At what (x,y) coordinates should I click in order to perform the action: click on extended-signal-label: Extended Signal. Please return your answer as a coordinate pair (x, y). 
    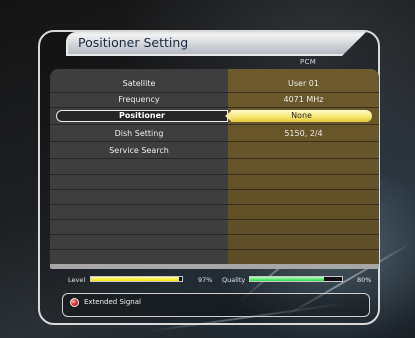
    Looking at the image, I should click on (112, 302).